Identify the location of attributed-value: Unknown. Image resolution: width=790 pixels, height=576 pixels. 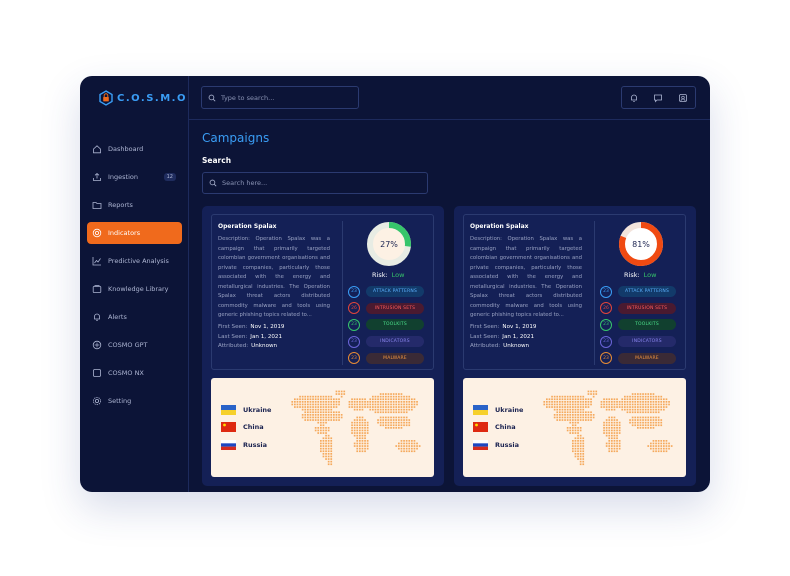
(516, 346).